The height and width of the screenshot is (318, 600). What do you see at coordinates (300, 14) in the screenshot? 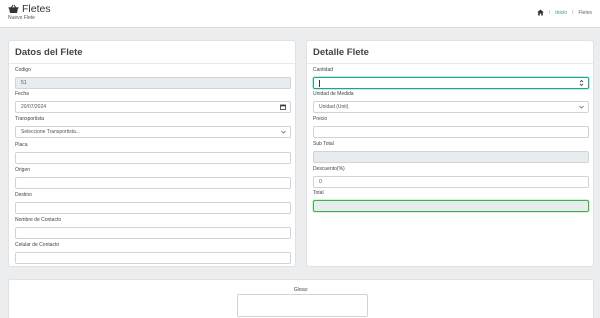
I see `page-header: Fletes Nuevo Flete / Inicio / Fletes` at bounding box center [300, 14].